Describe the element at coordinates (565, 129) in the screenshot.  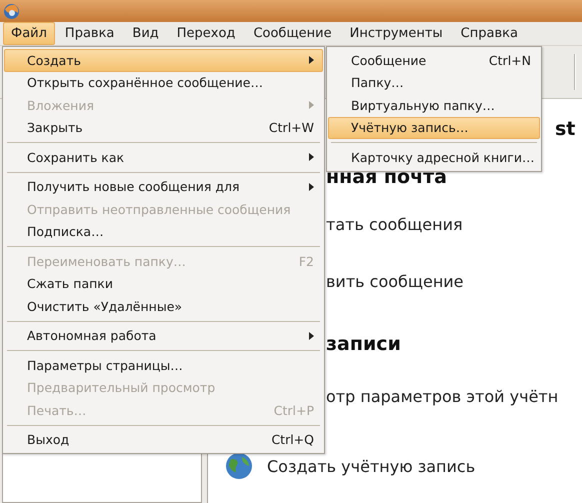
I see `section-heading: st` at that location.